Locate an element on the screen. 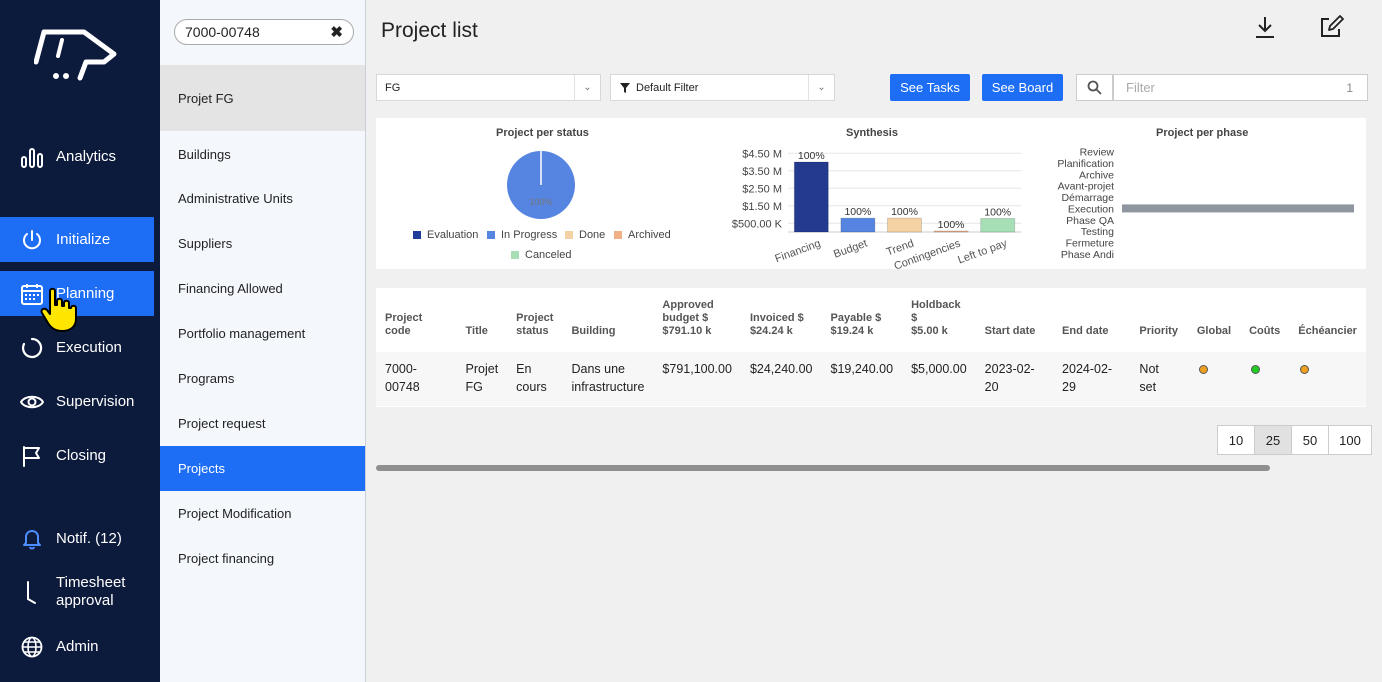  column-header: Holdback $ $5.00 k is located at coordinates (939, 320).